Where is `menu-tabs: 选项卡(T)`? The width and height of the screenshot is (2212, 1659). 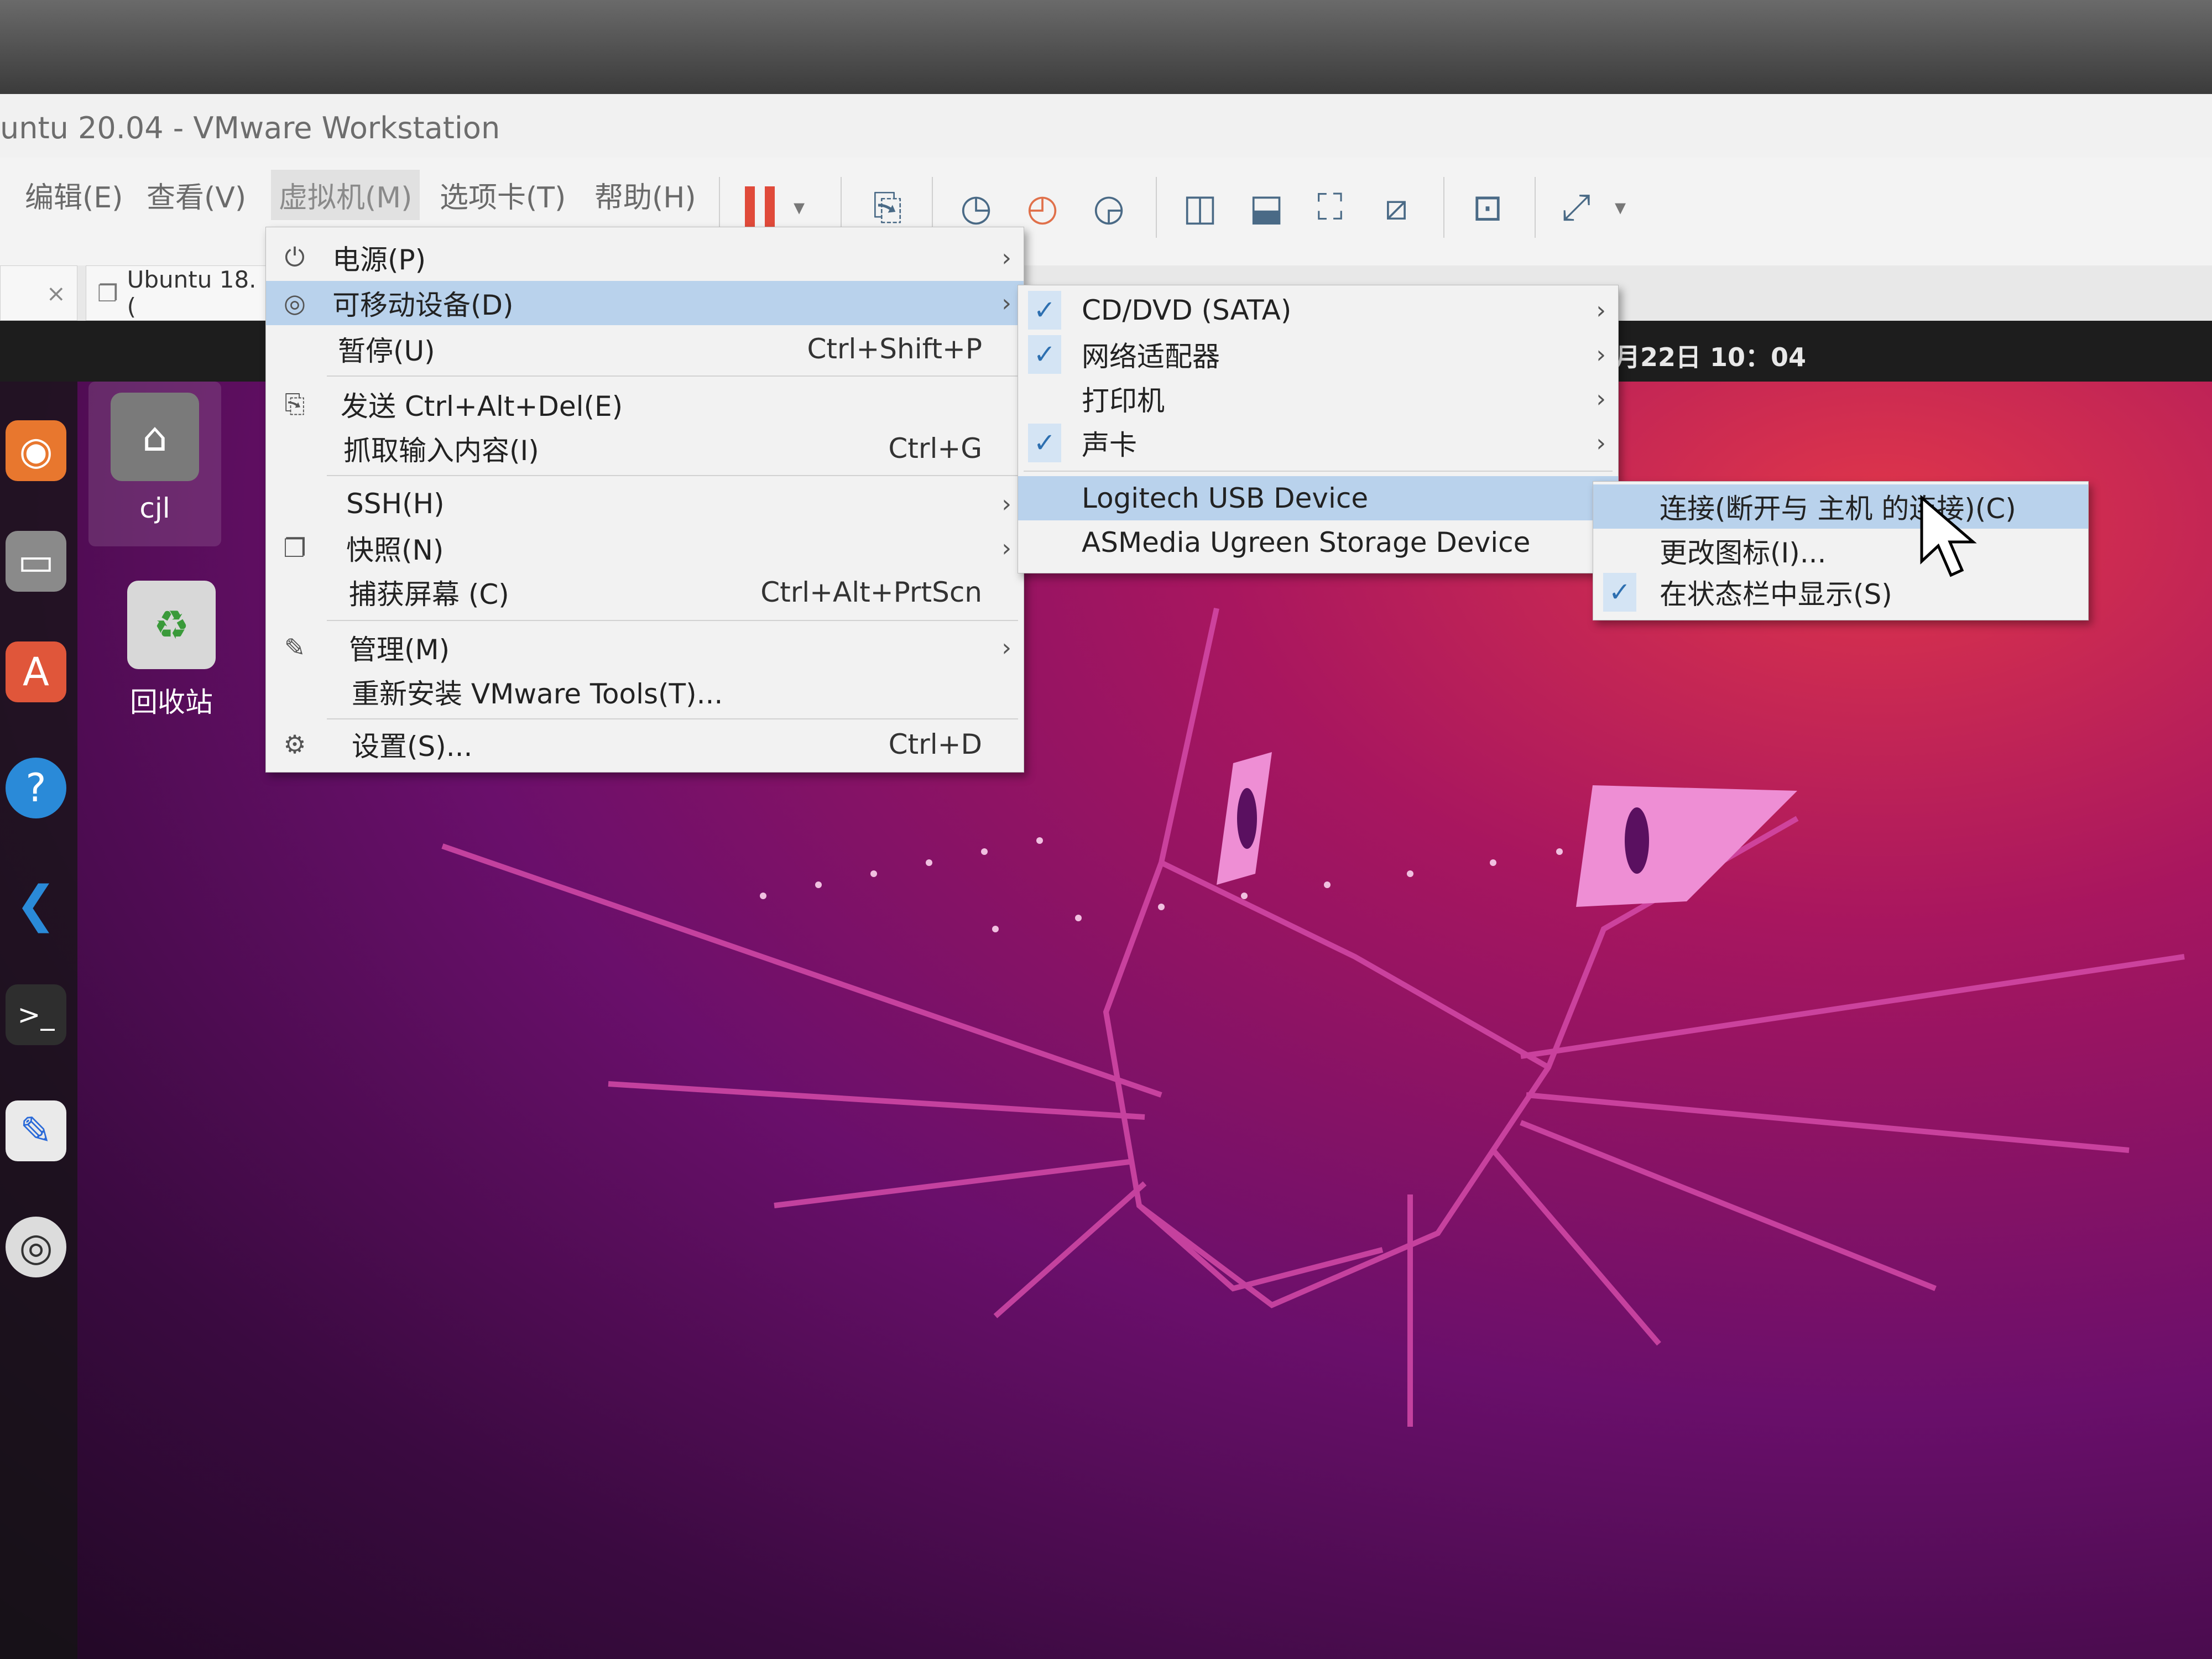
menu-tabs: 选项卡(T) is located at coordinates (503, 195).